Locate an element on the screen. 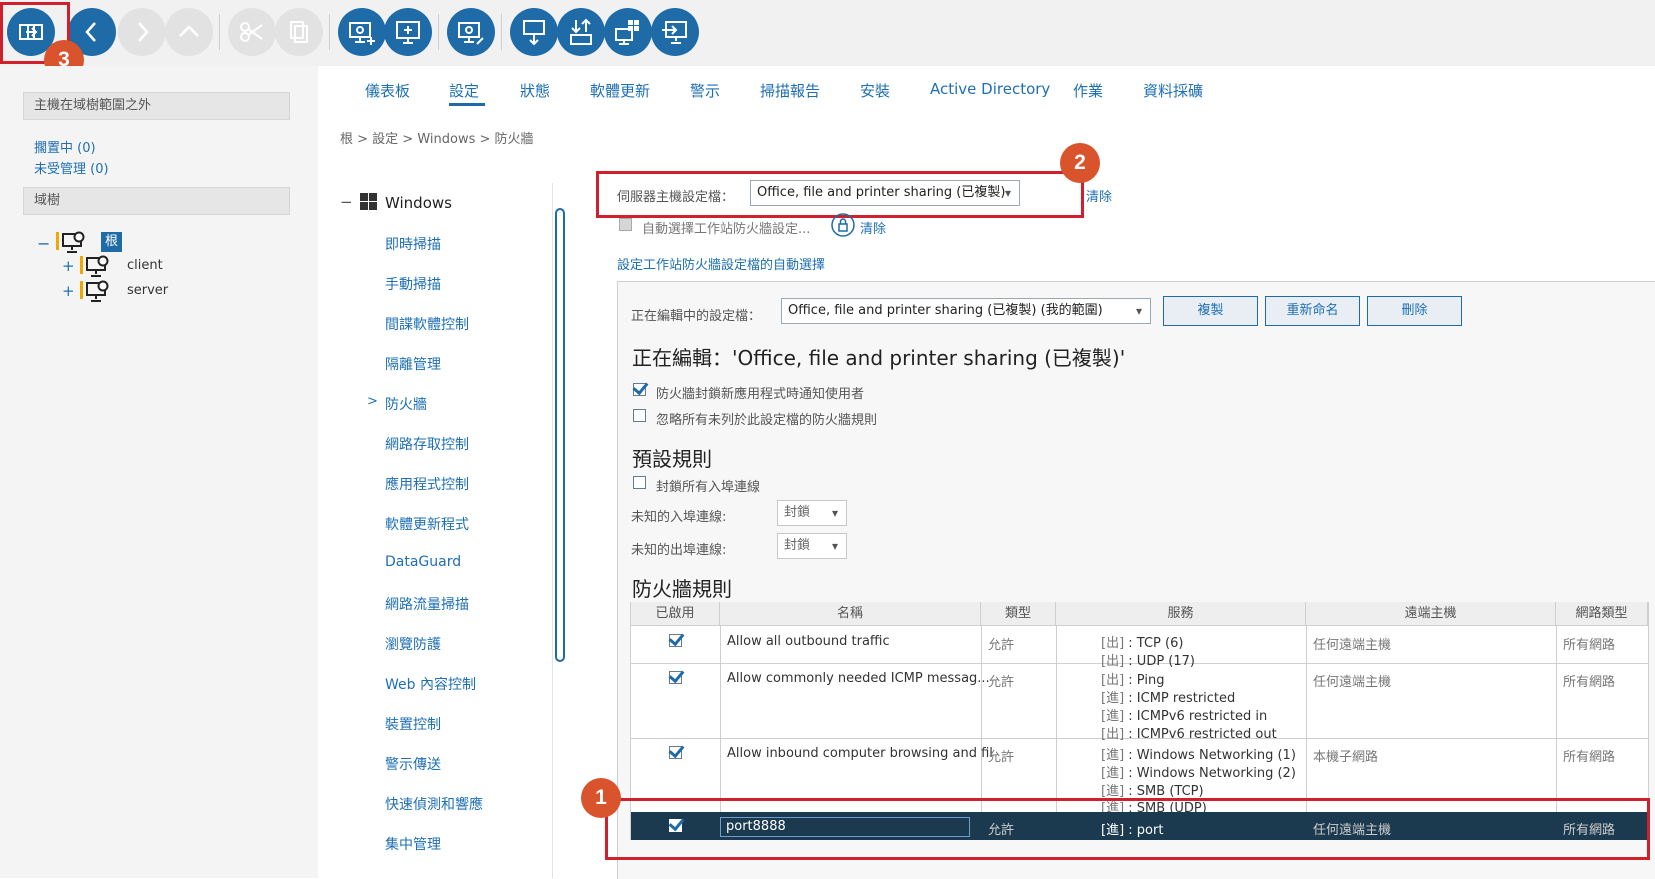  block-inbound-checkbox is located at coordinates (639, 482).